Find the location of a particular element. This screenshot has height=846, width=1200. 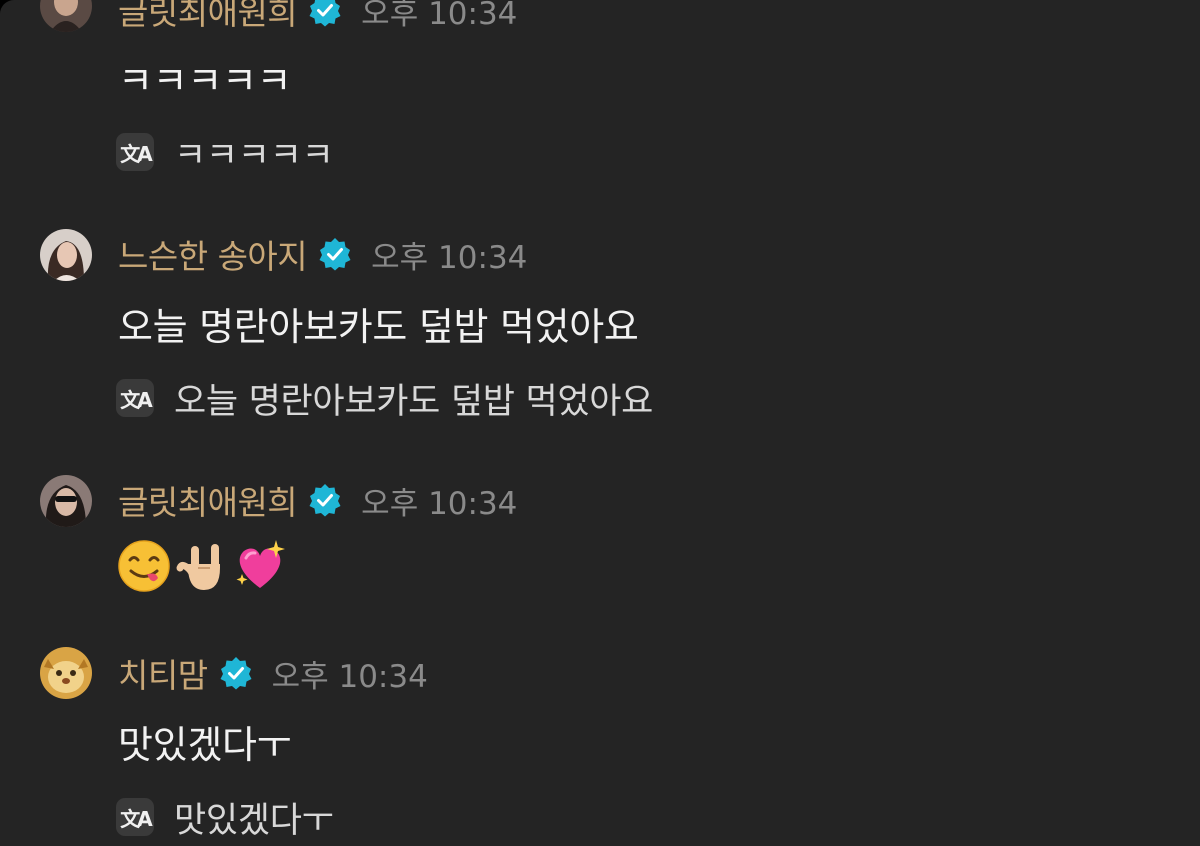

translated-text: 맛있겠다ㅜ is located at coordinates (254, 820).